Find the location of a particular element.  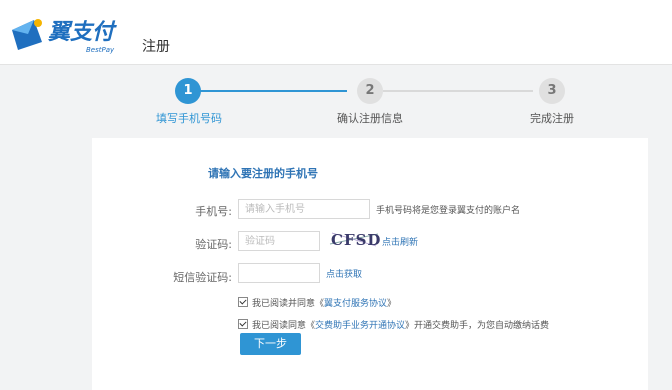

service-agreement-row: 我已阅读并同意《翼支付服务协议》 is located at coordinates (317, 302).